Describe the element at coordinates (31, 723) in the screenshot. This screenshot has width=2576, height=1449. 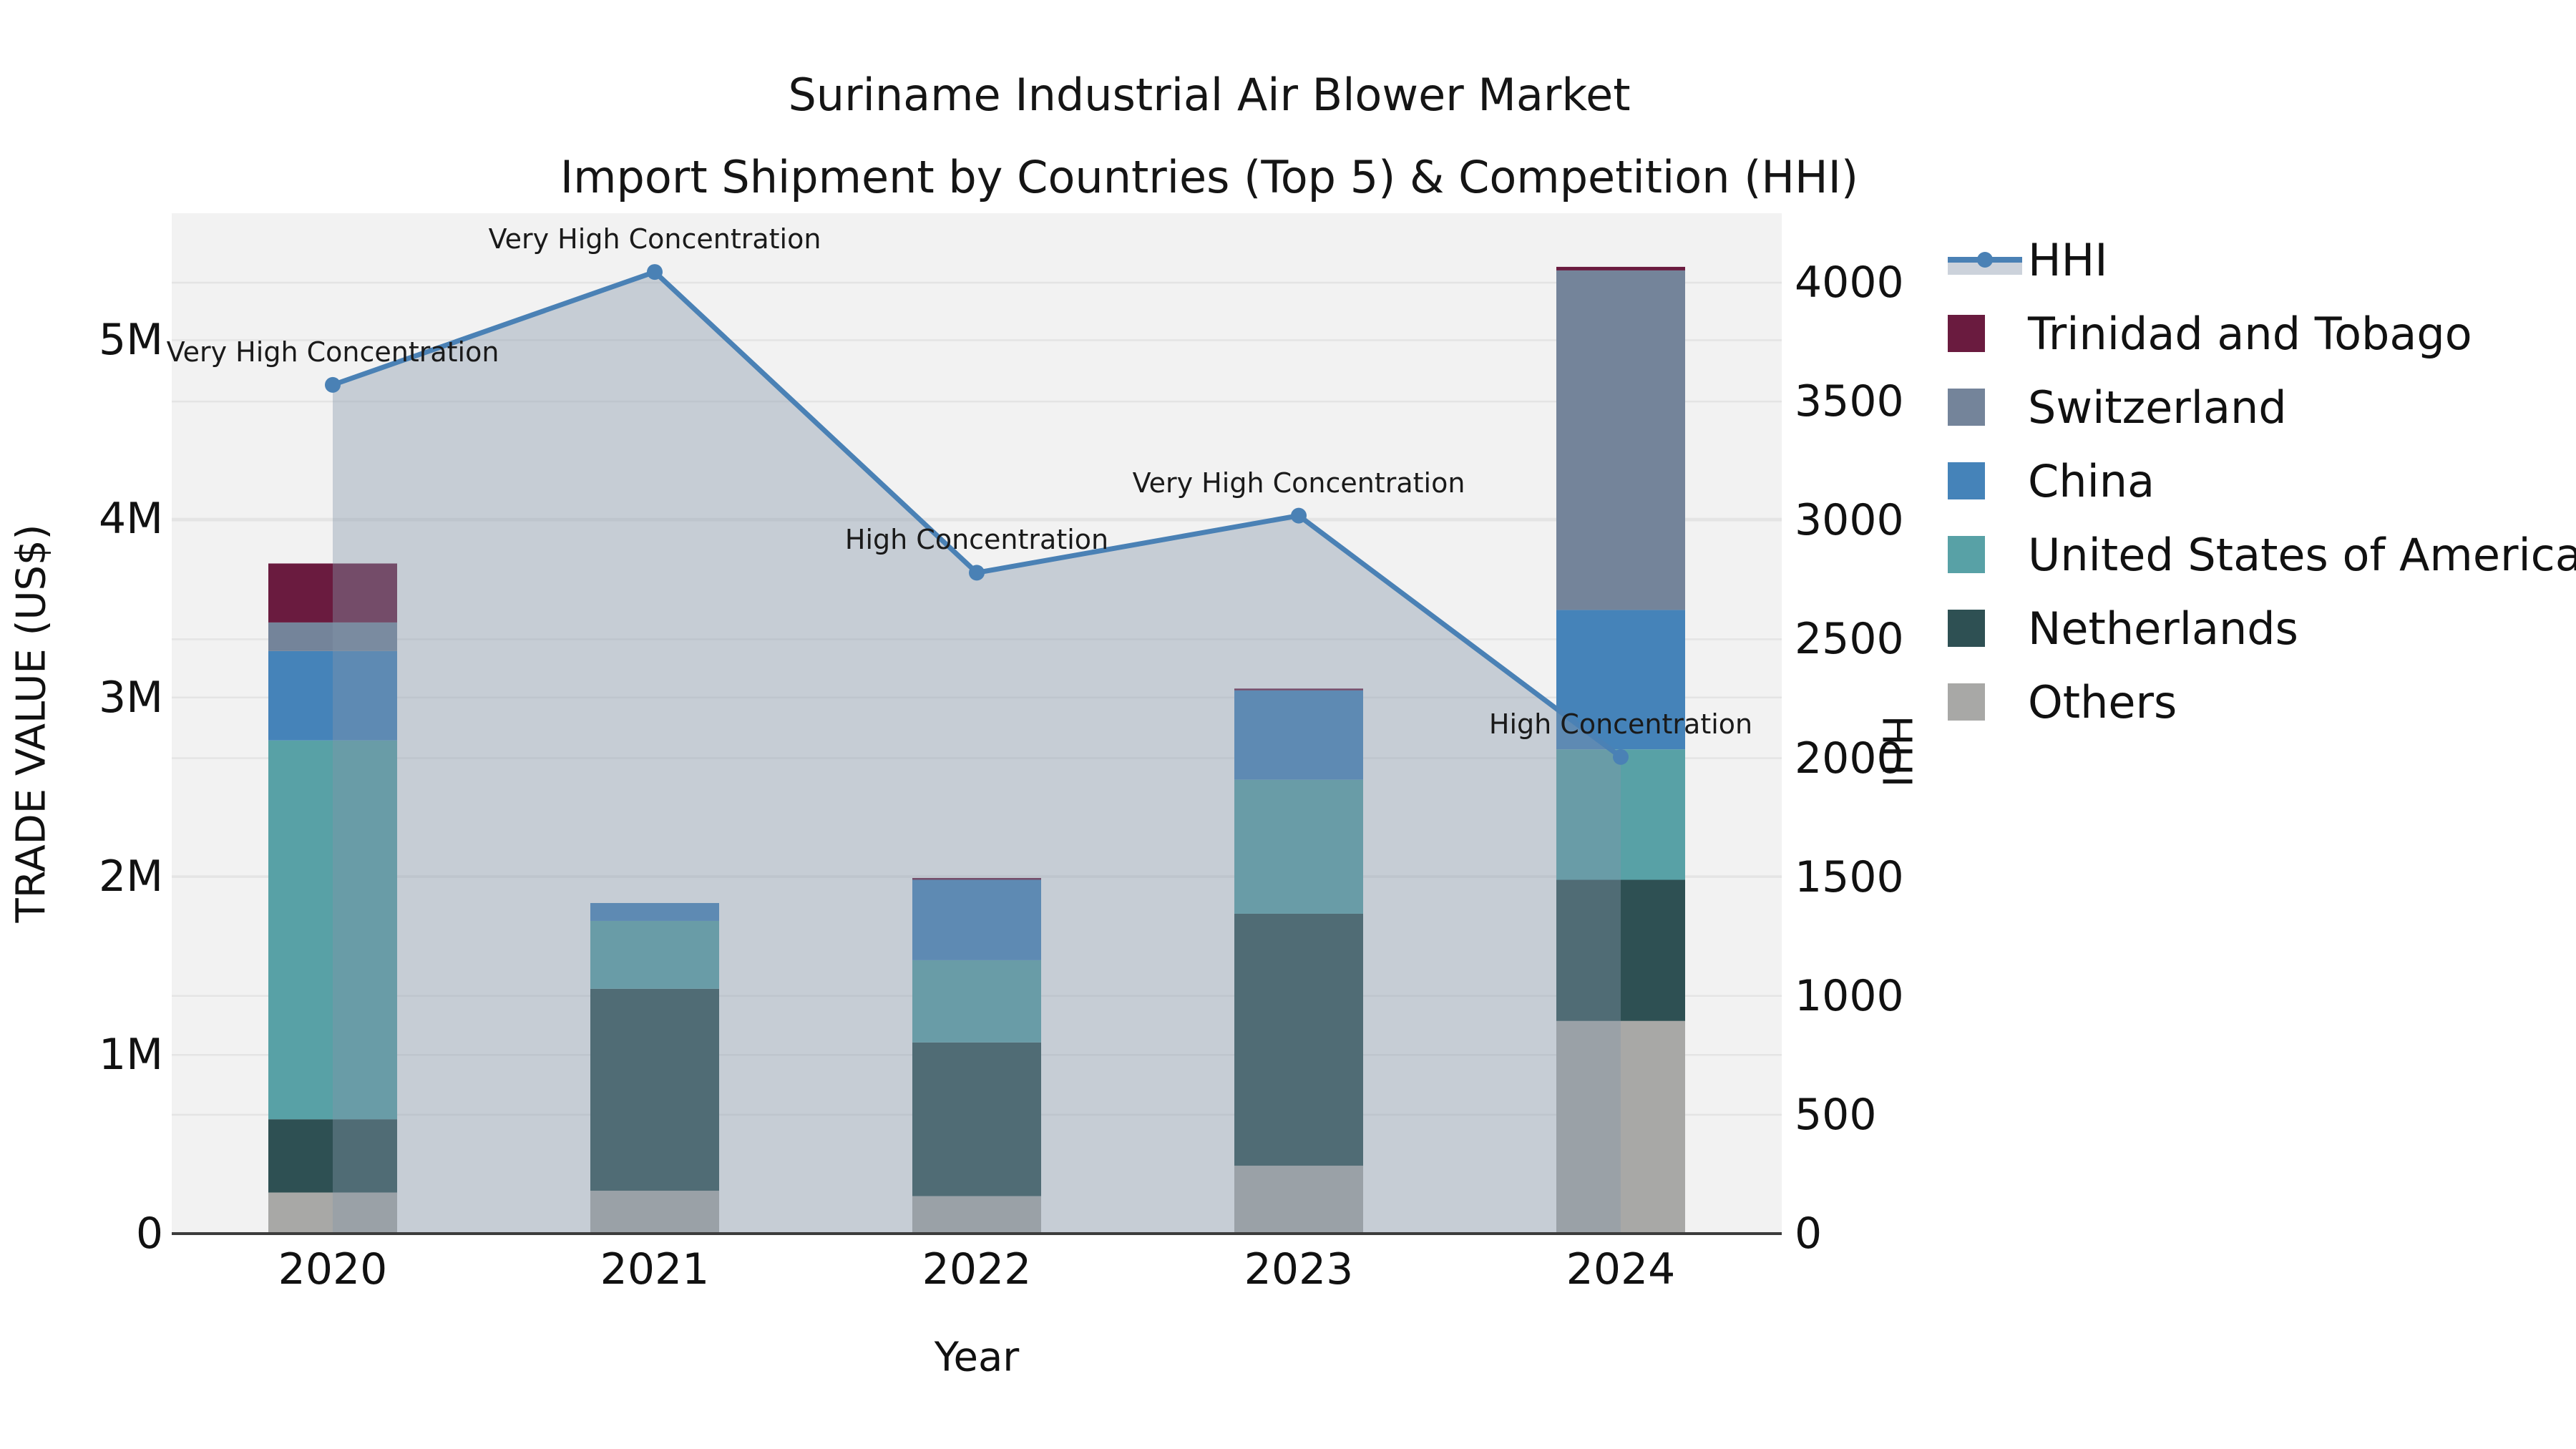
I see `left-axis-title: TRADE VALUE (US$)` at that location.